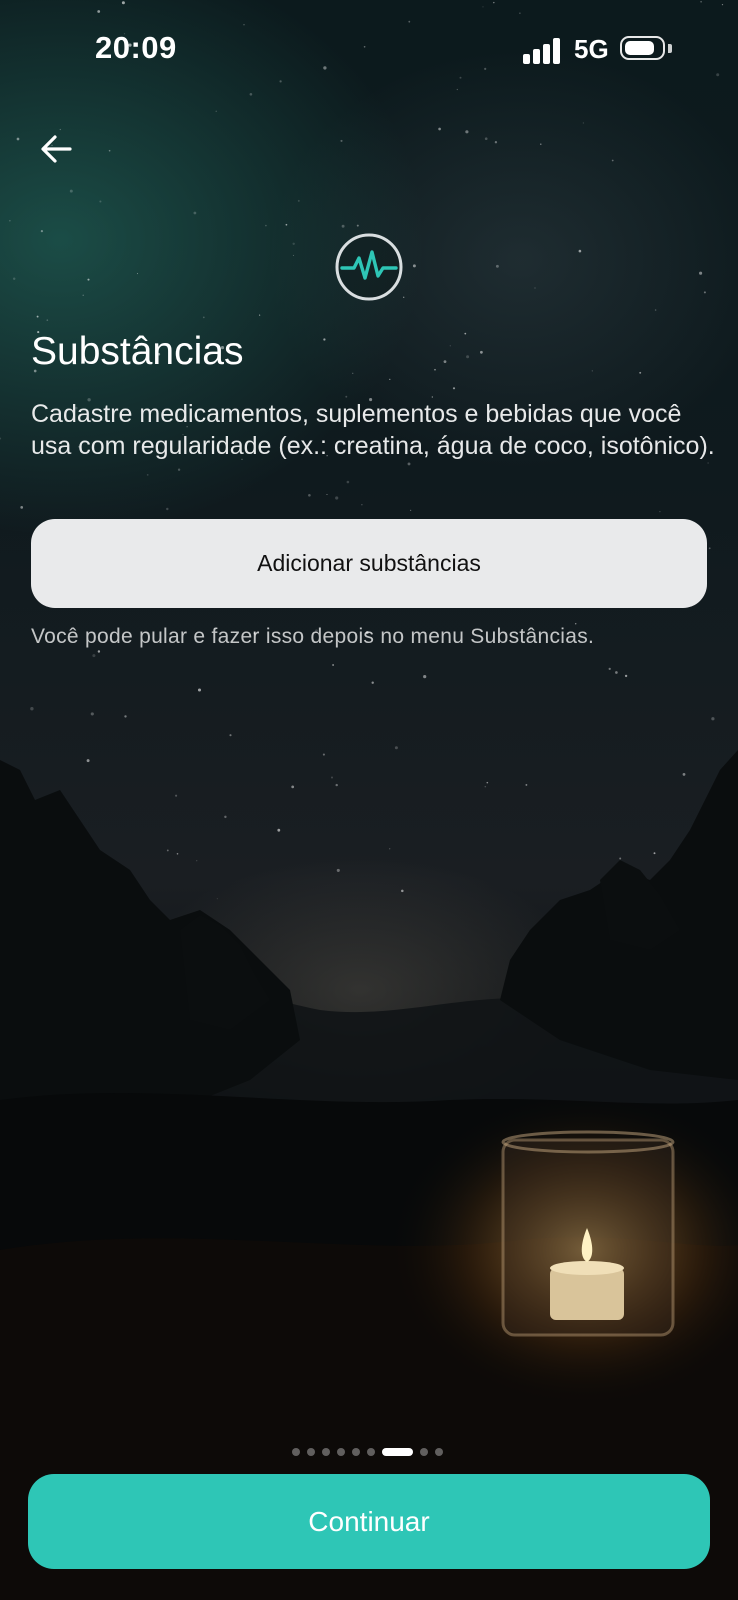  I want to click on page-indicator, so click(367, 1452).